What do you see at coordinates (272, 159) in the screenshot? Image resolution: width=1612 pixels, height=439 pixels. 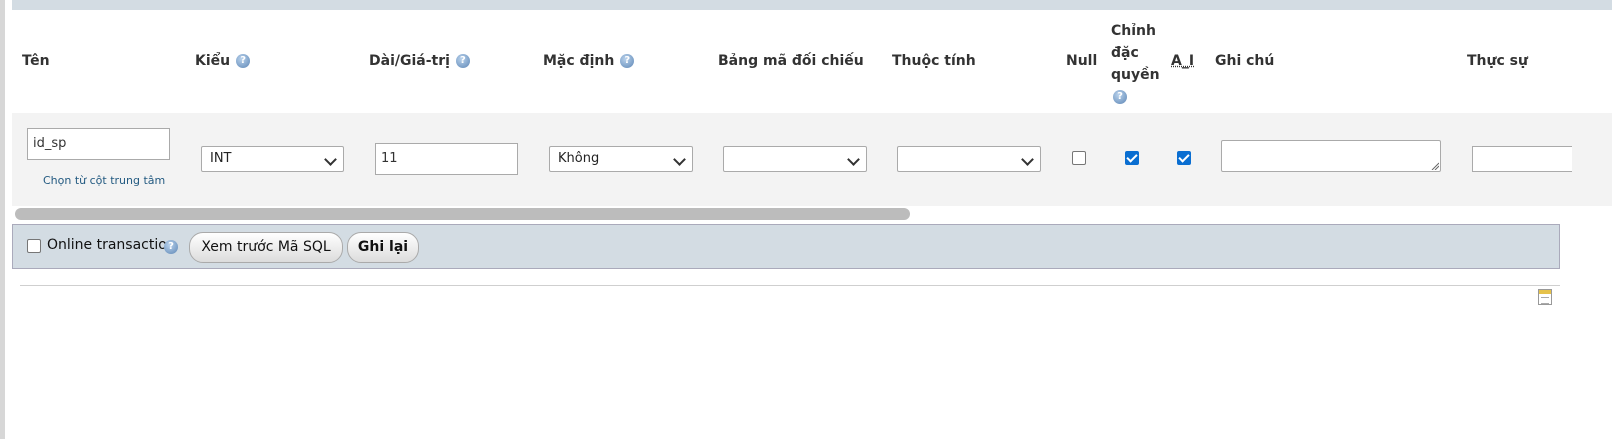 I see `type-select: INT` at bounding box center [272, 159].